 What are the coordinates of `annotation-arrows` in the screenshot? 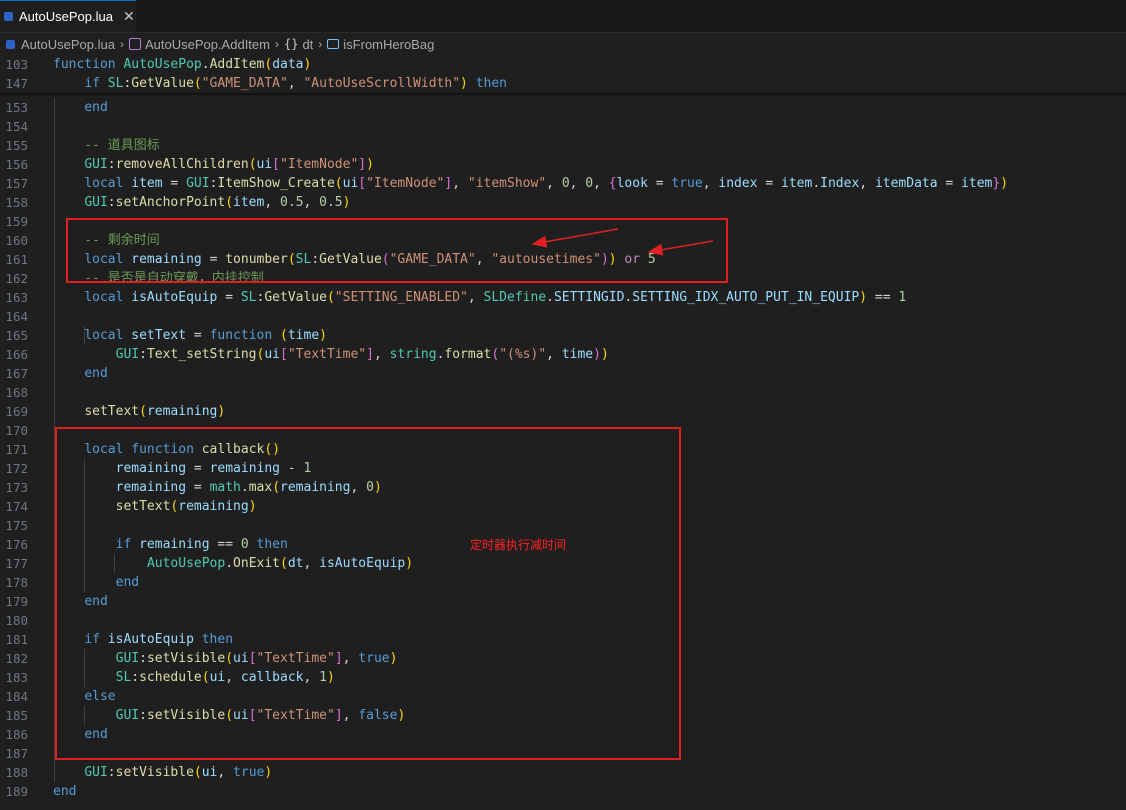 It's located at (622, 242).